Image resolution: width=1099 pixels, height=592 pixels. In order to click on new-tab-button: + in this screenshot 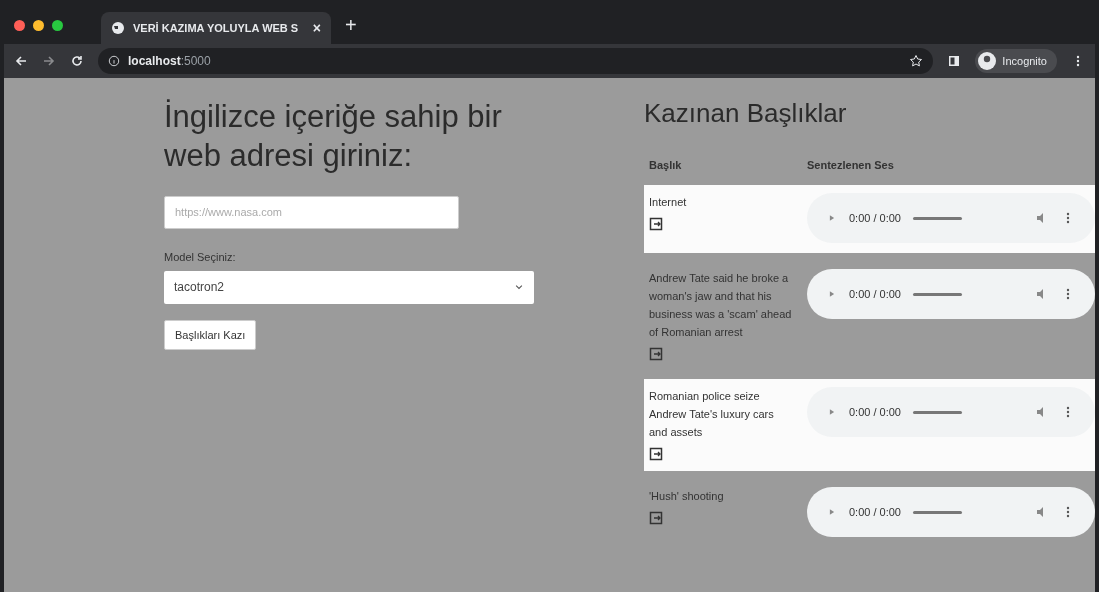, I will do `click(351, 25)`.